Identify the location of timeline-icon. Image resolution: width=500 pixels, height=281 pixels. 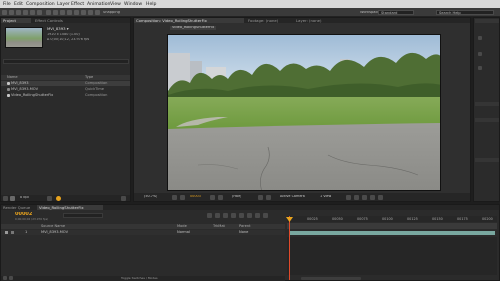
(364, 197).